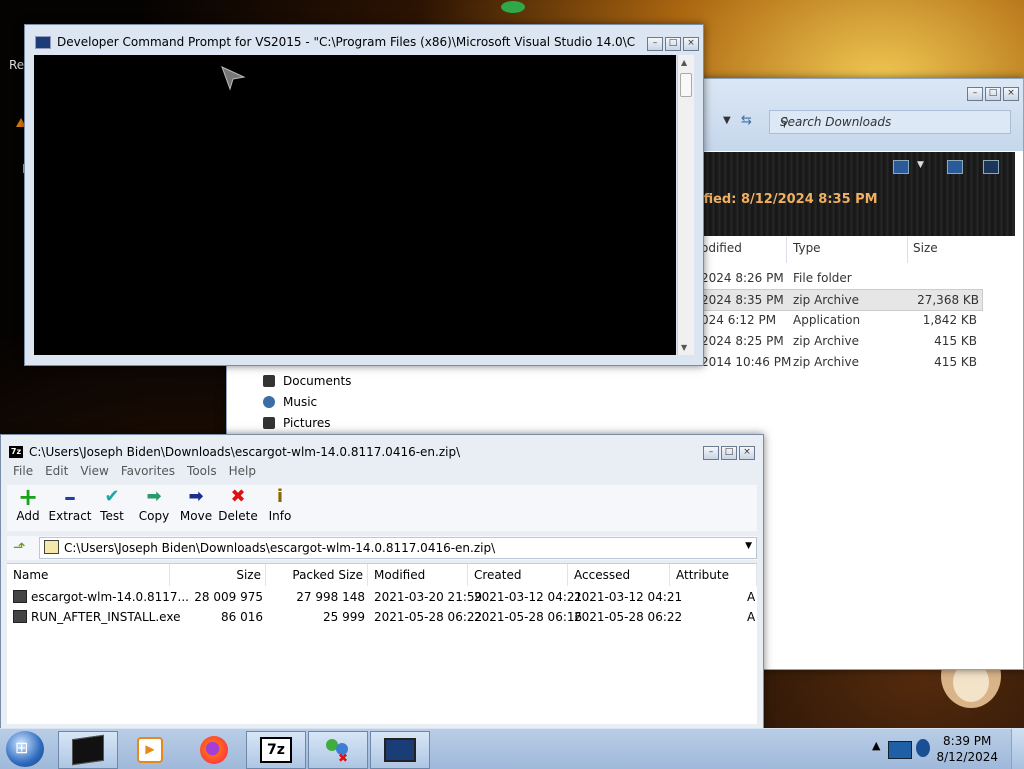 This screenshot has height=769, width=1024. Describe the element at coordinates (214, 750) in the screenshot. I see `taskbar-item-firefox` at that location.